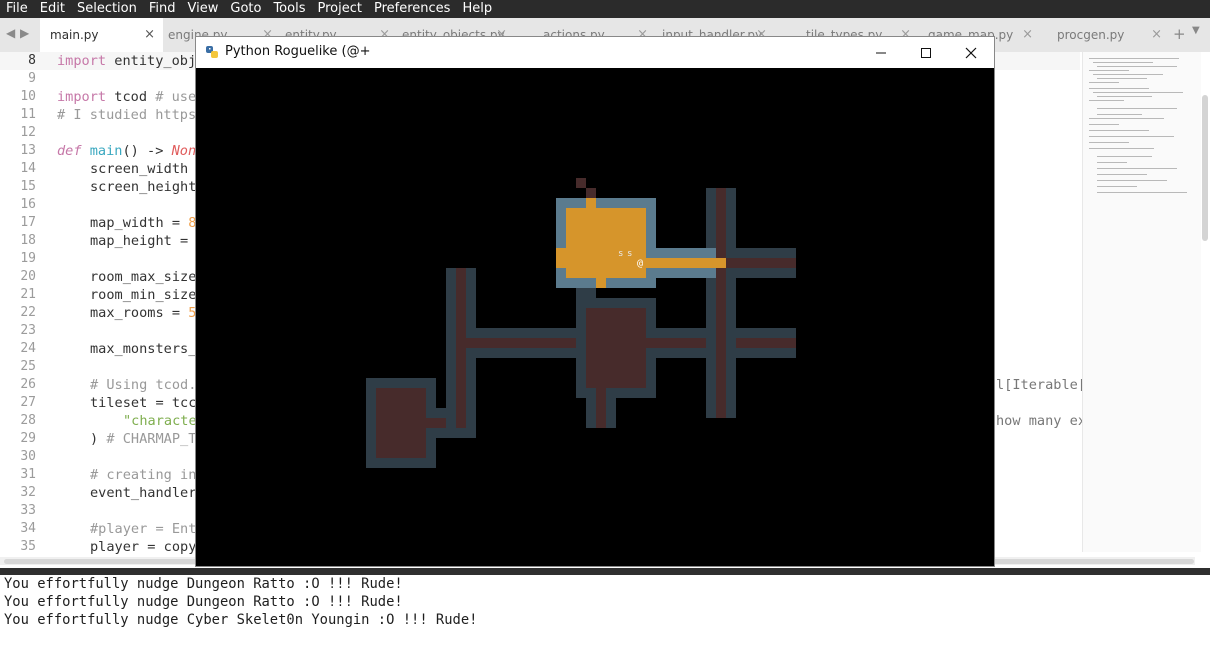 The width and height of the screenshot is (1210, 664). Describe the element at coordinates (52, 9) in the screenshot. I see `menu-edit: Edit` at that location.